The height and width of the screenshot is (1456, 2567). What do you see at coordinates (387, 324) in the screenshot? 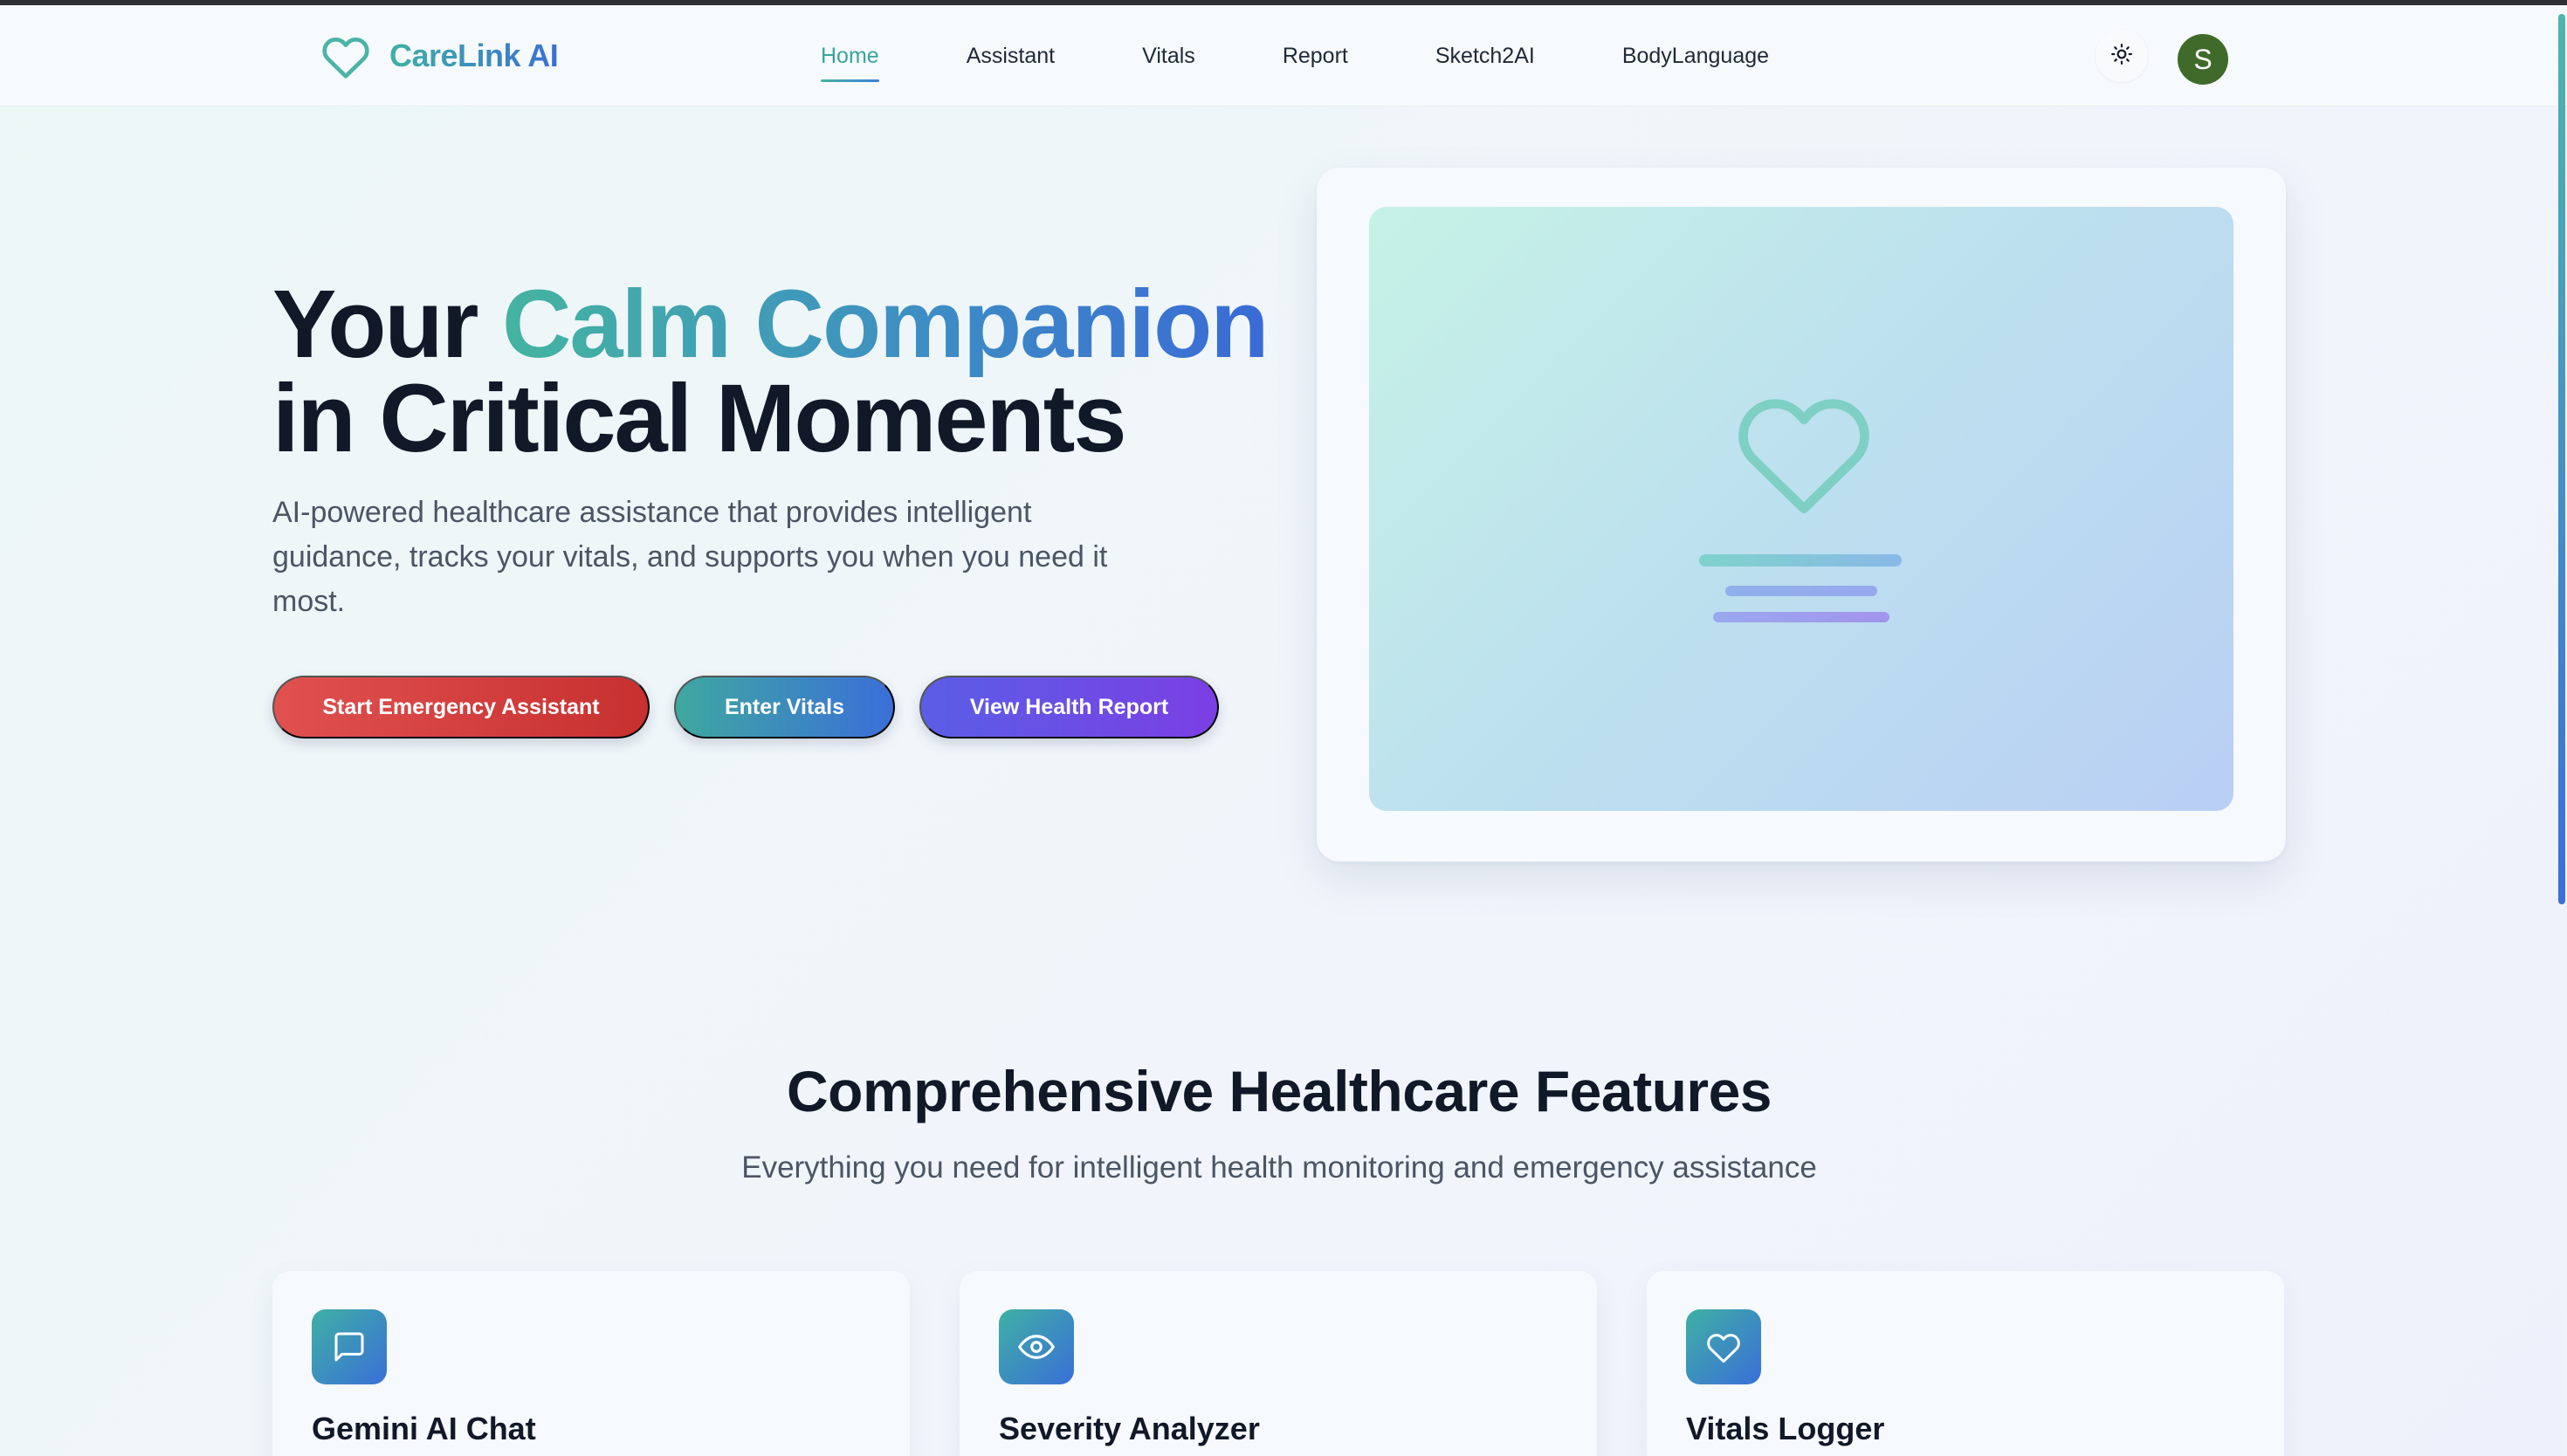
I see `hero-title-part-1: Your` at bounding box center [387, 324].